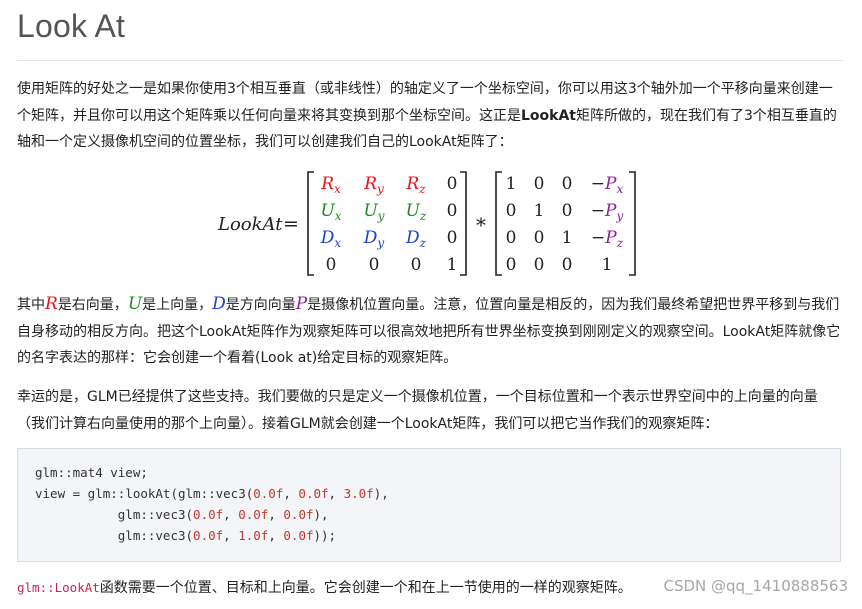  What do you see at coordinates (373, 185) in the screenshot?
I see `left-matrix-cell: Ry` at bounding box center [373, 185].